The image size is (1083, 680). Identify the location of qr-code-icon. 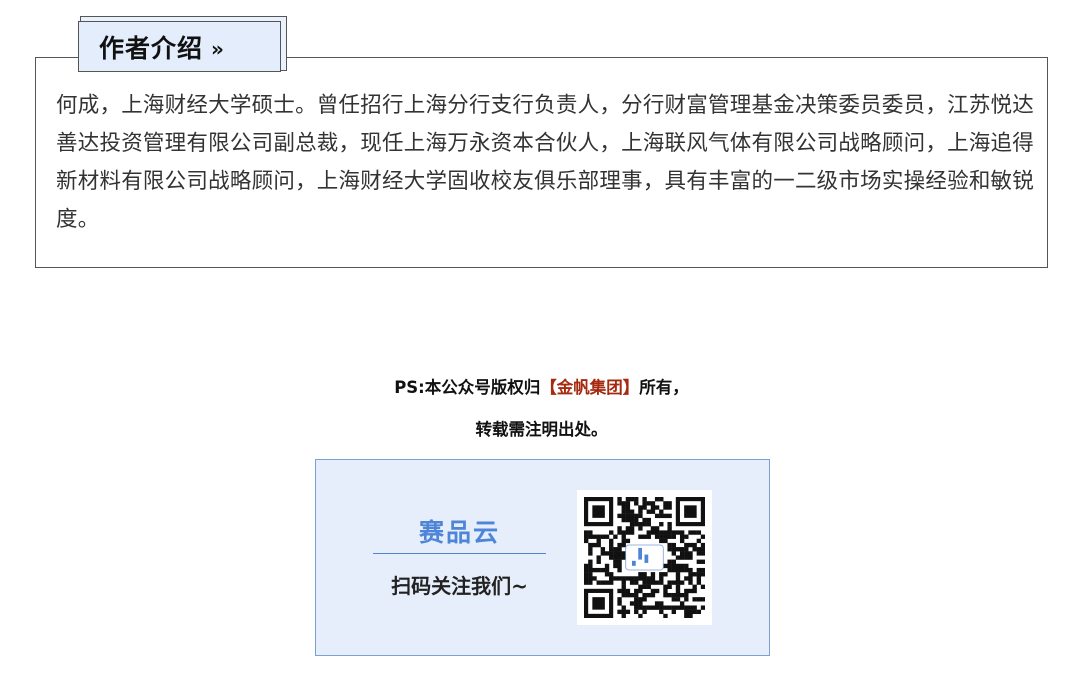
(644, 557).